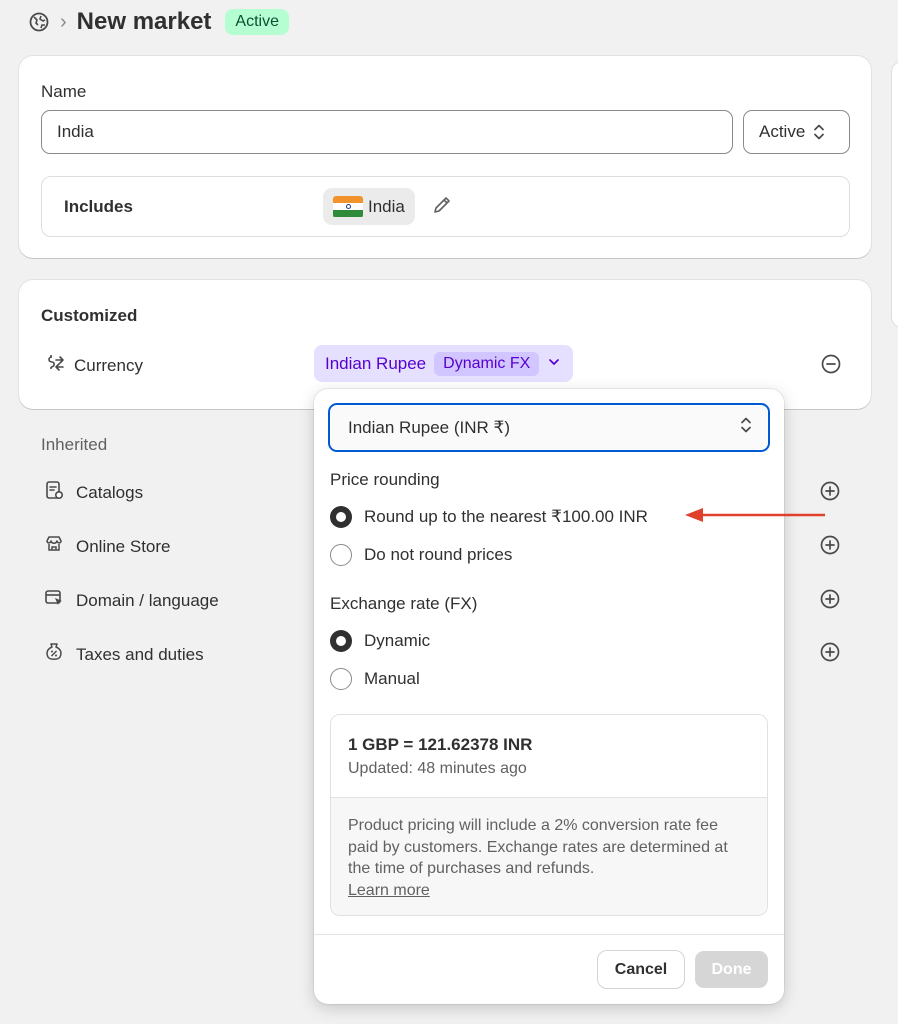  I want to click on popover-footer-divider, so click(549, 934).